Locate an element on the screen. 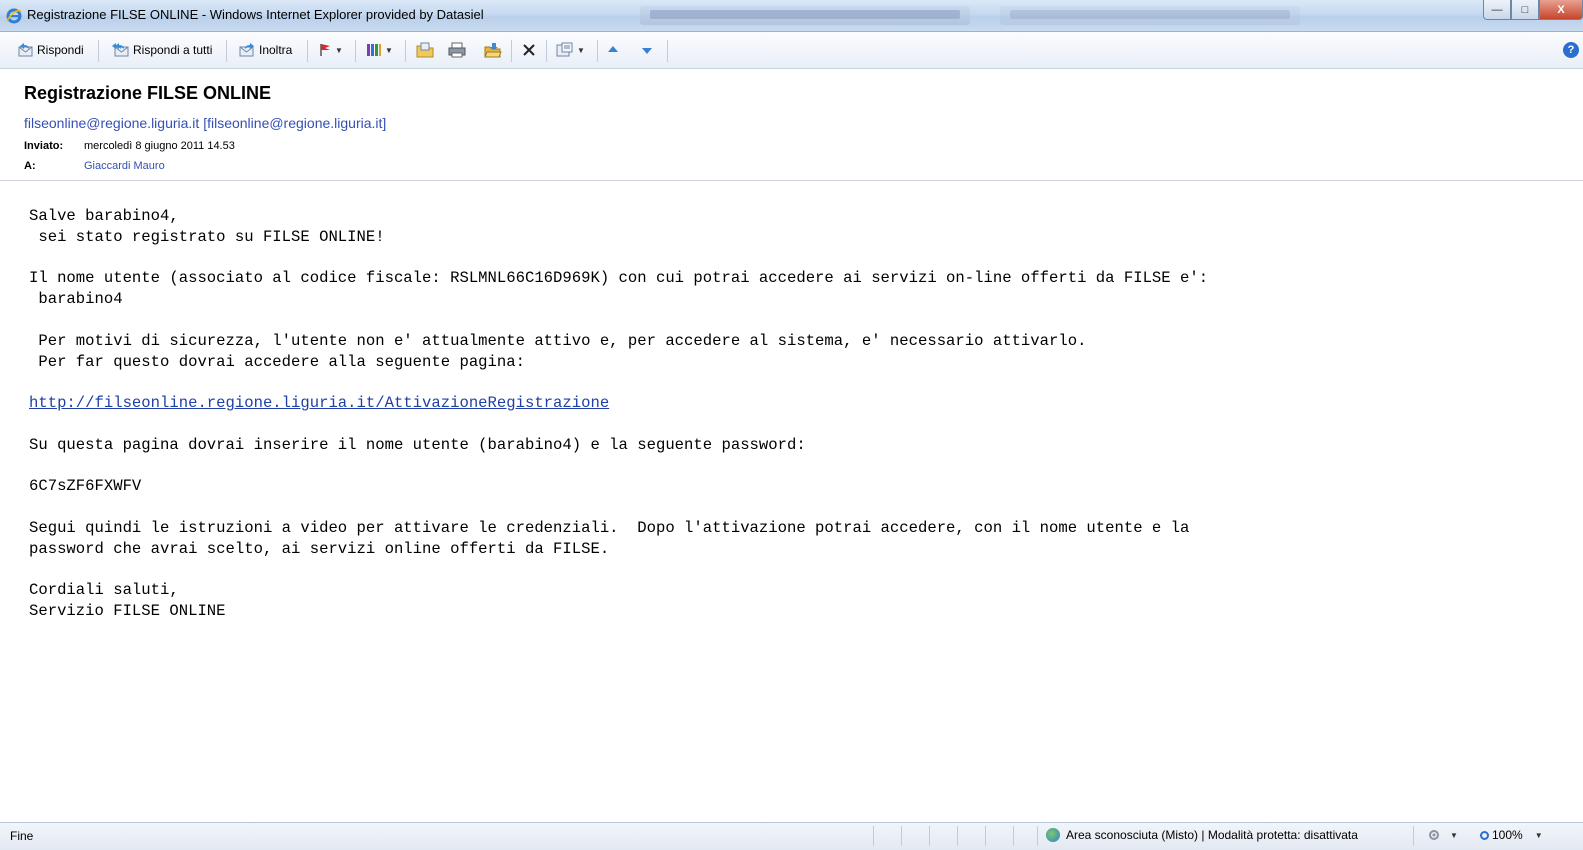 The height and width of the screenshot is (850, 1583). minimize-icon: — is located at coordinates (1497, 10).